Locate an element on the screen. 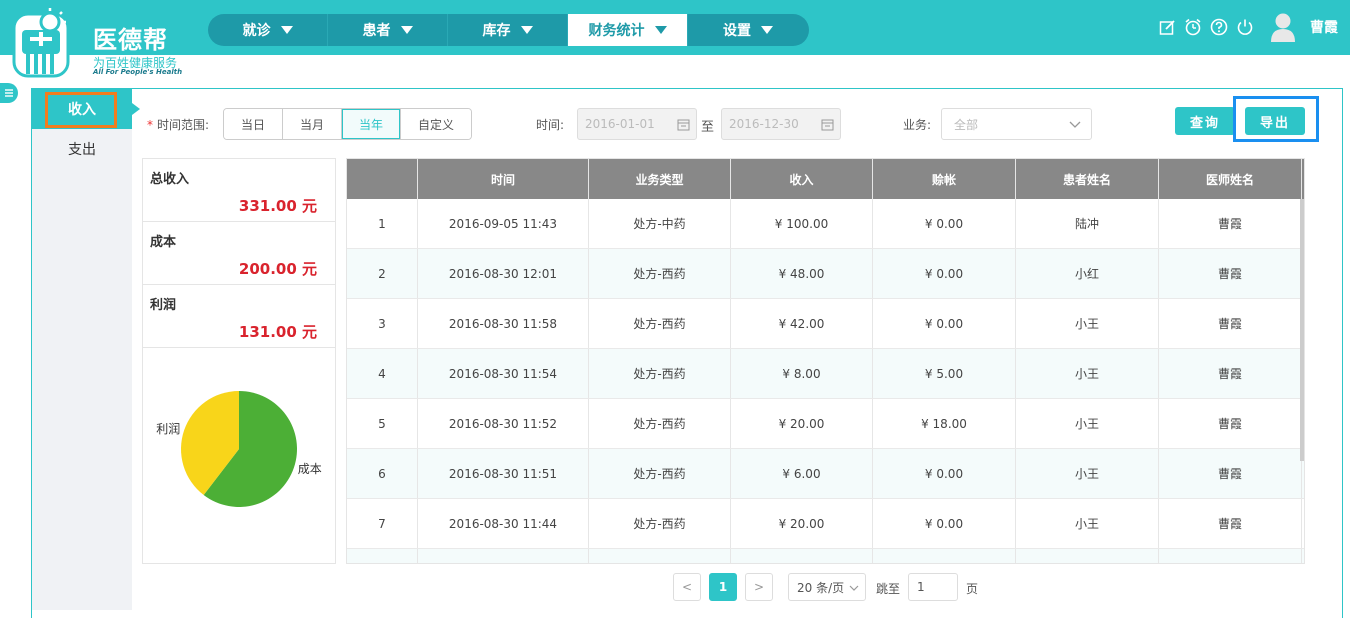  current-page-button: 1 is located at coordinates (723, 587).